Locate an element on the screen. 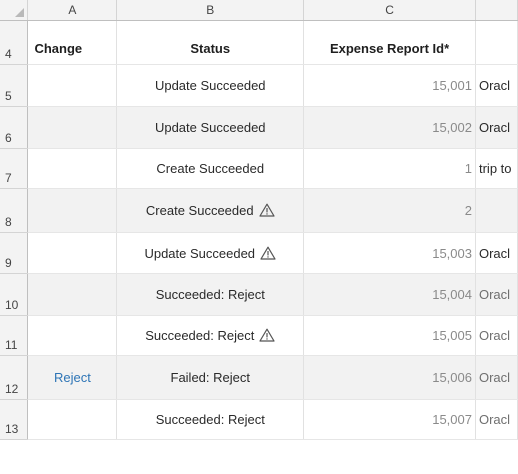 Image resolution: width=518 pixels, height=474 pixels. status-cell: Failed: Reject is located at coordinates (210, 377).